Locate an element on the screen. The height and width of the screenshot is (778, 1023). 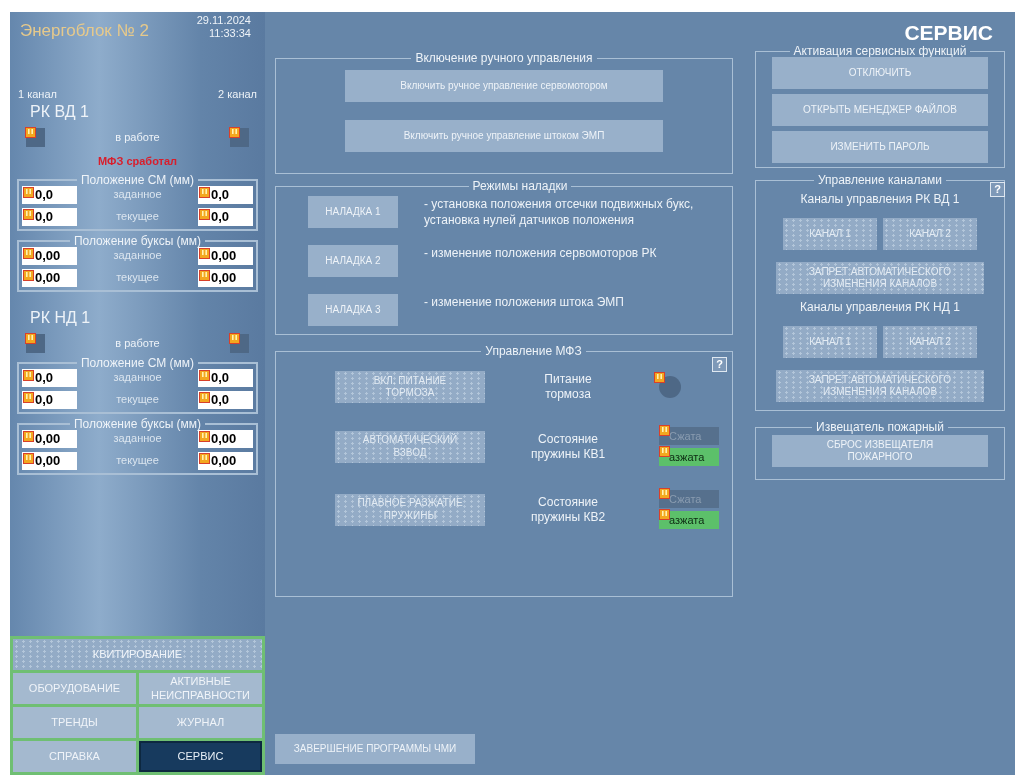
nav-button: СПРАВКА is located at coordinates (74, 756).